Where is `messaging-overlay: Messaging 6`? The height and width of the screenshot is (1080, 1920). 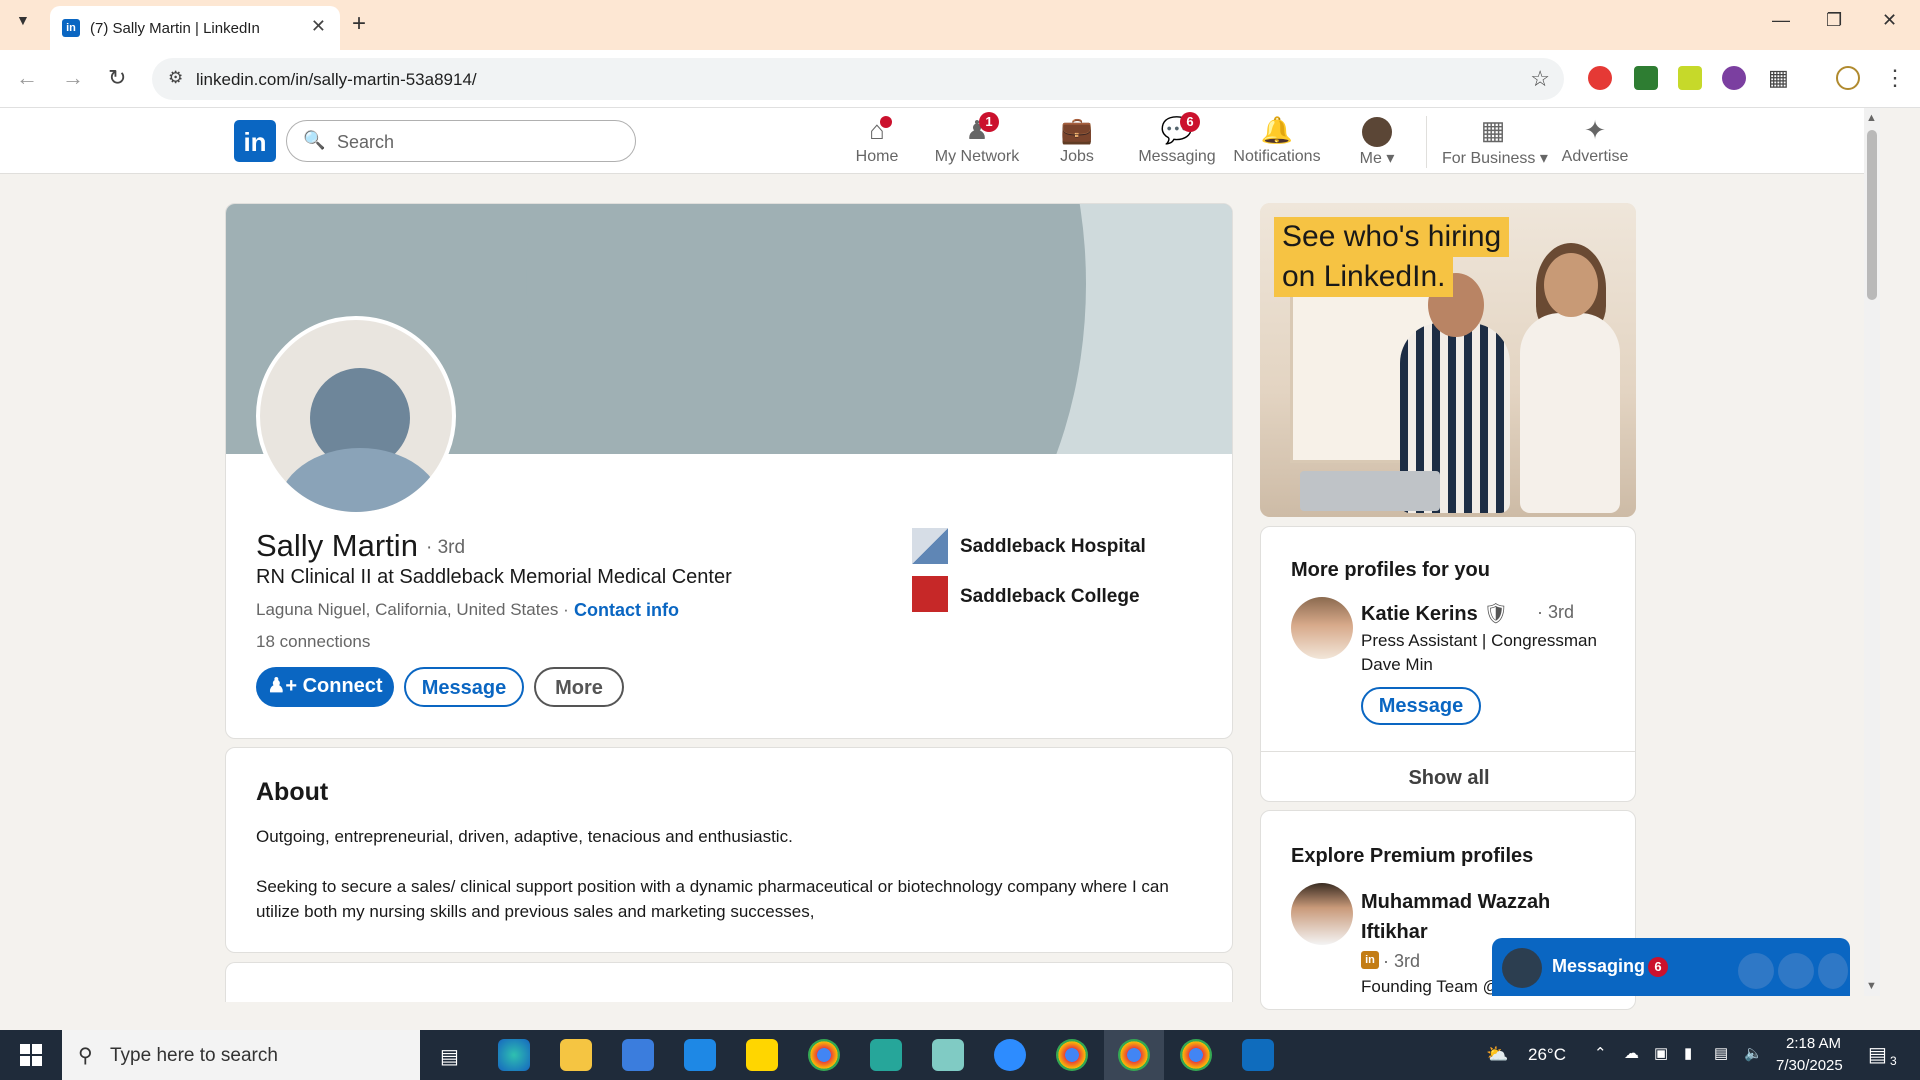 messaging-overlay: Messaging 6 is located at coordinates (1671, 967).